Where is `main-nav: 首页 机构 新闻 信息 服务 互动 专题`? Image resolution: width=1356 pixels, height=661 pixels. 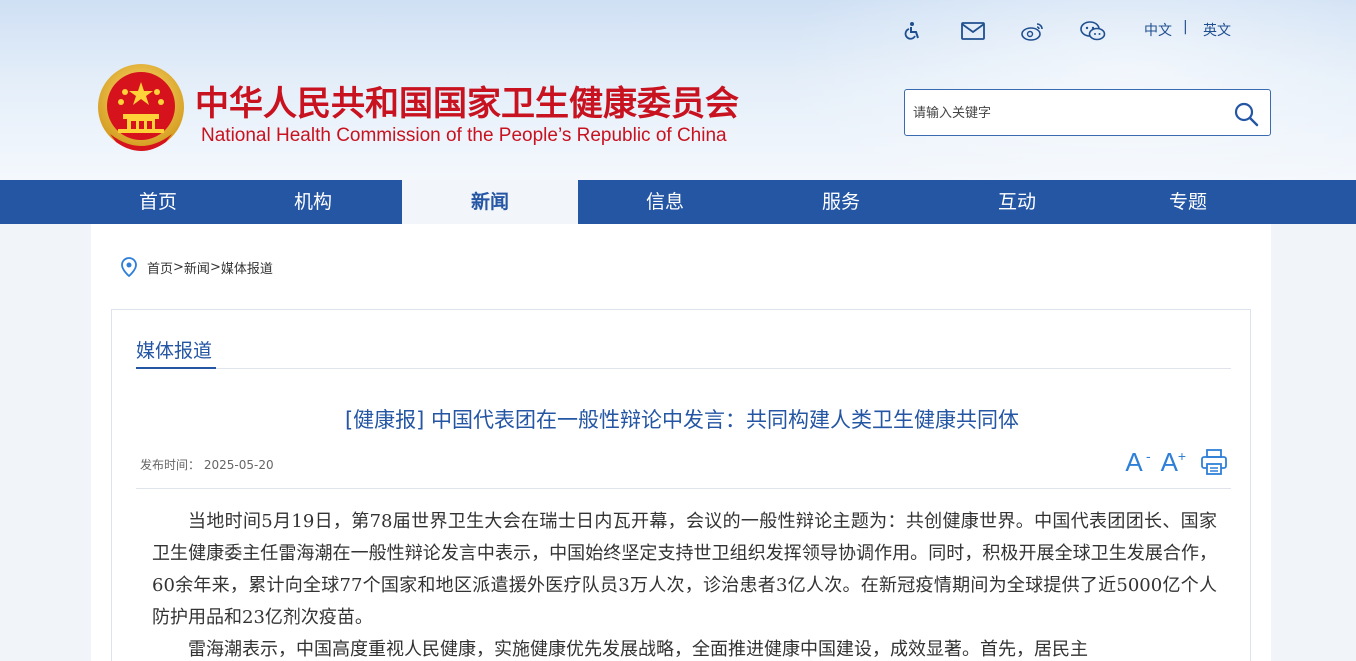
main-nav: 首页 机构 新闻 信息 服务 互动 专题 is located at coordinates (678, 202).